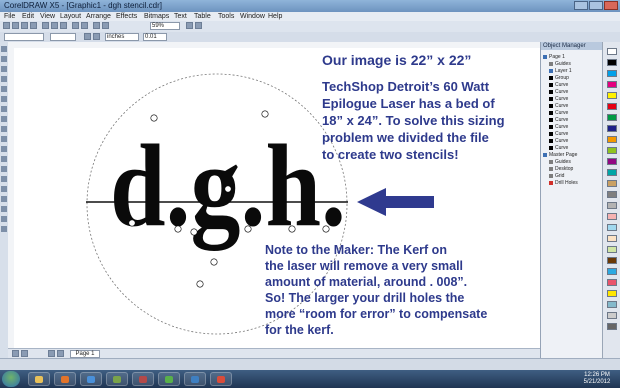  What do you see at coordinates (556, 176) in the screenshot?
I see `docker-row: Grid` at bounding box center [556, 176].